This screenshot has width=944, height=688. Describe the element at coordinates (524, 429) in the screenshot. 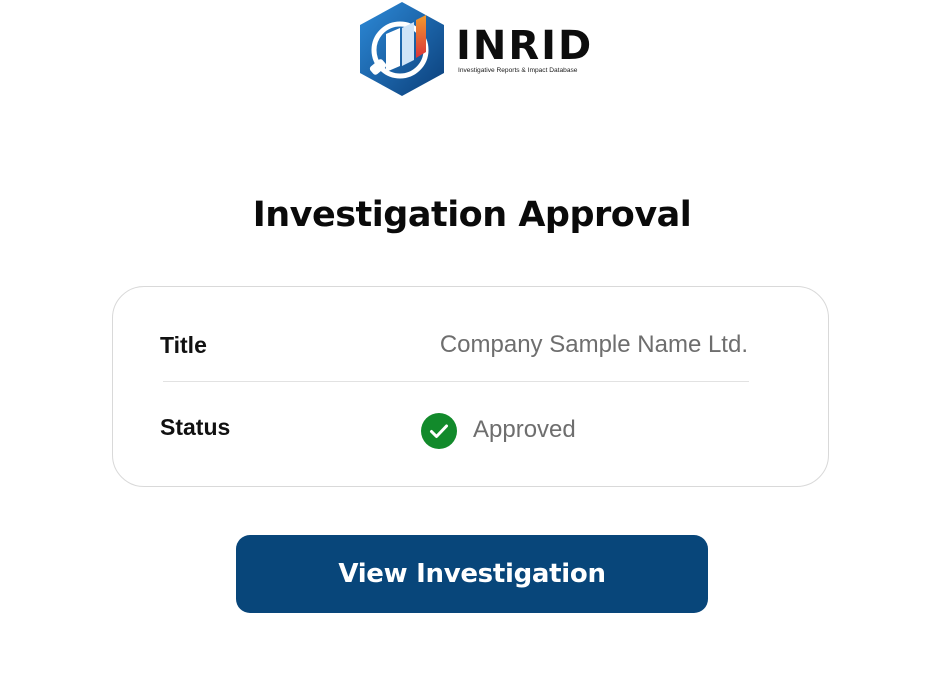

I see `status-value: Approved` at that location.